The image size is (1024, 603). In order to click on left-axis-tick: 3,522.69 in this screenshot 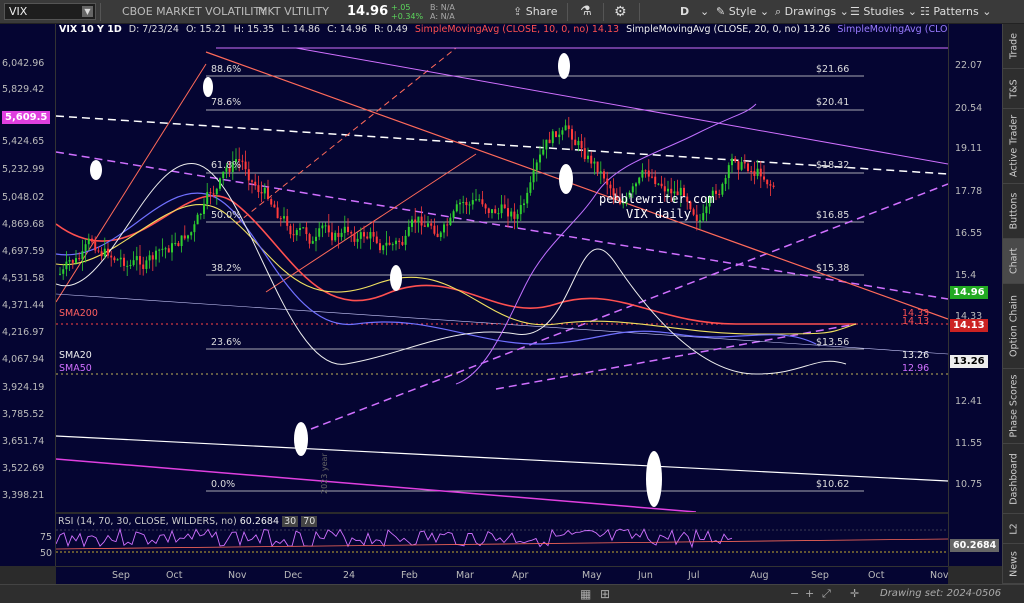, I will do `click(23, 468)`.